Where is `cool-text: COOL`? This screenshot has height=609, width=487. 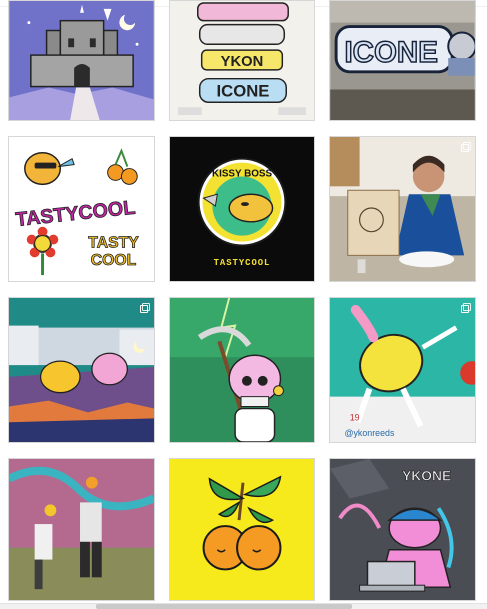 cool-text: COOL is located at coordinates (114, 260).